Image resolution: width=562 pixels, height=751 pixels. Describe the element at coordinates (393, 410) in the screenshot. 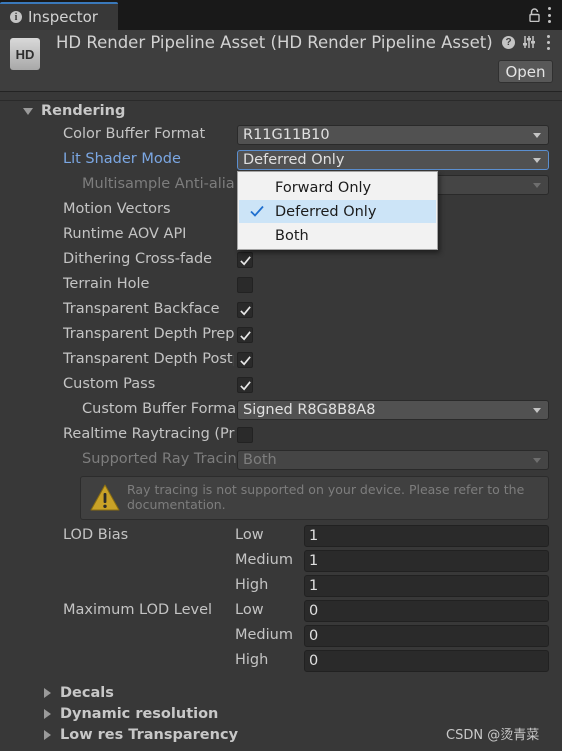

I see `custom-buffer-format-dropdown: Signed R8G8B8A8` at that location.